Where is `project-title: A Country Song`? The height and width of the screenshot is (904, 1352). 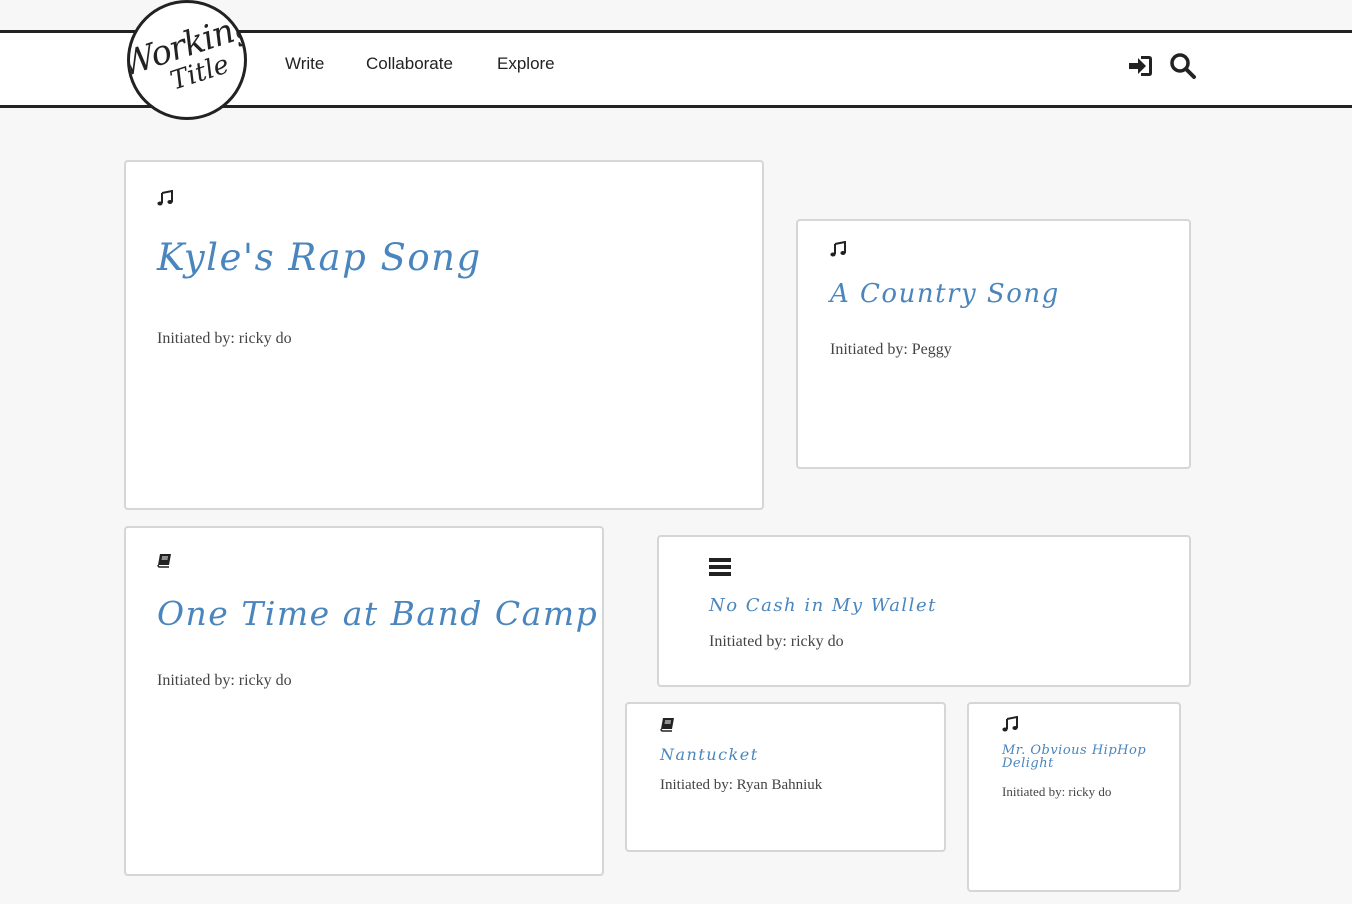 project-title: A Country Song is located at coordinates (945, 294).